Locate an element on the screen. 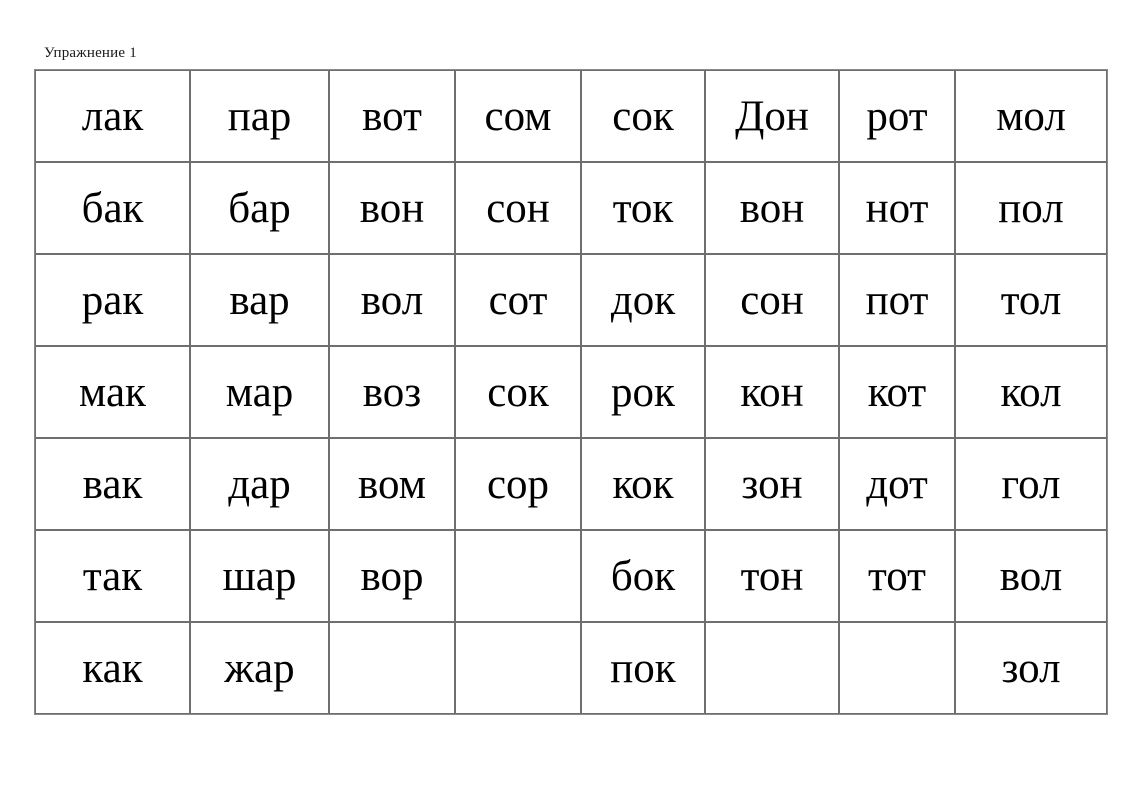  word-cell: пок is located at coordinates (643, 668).